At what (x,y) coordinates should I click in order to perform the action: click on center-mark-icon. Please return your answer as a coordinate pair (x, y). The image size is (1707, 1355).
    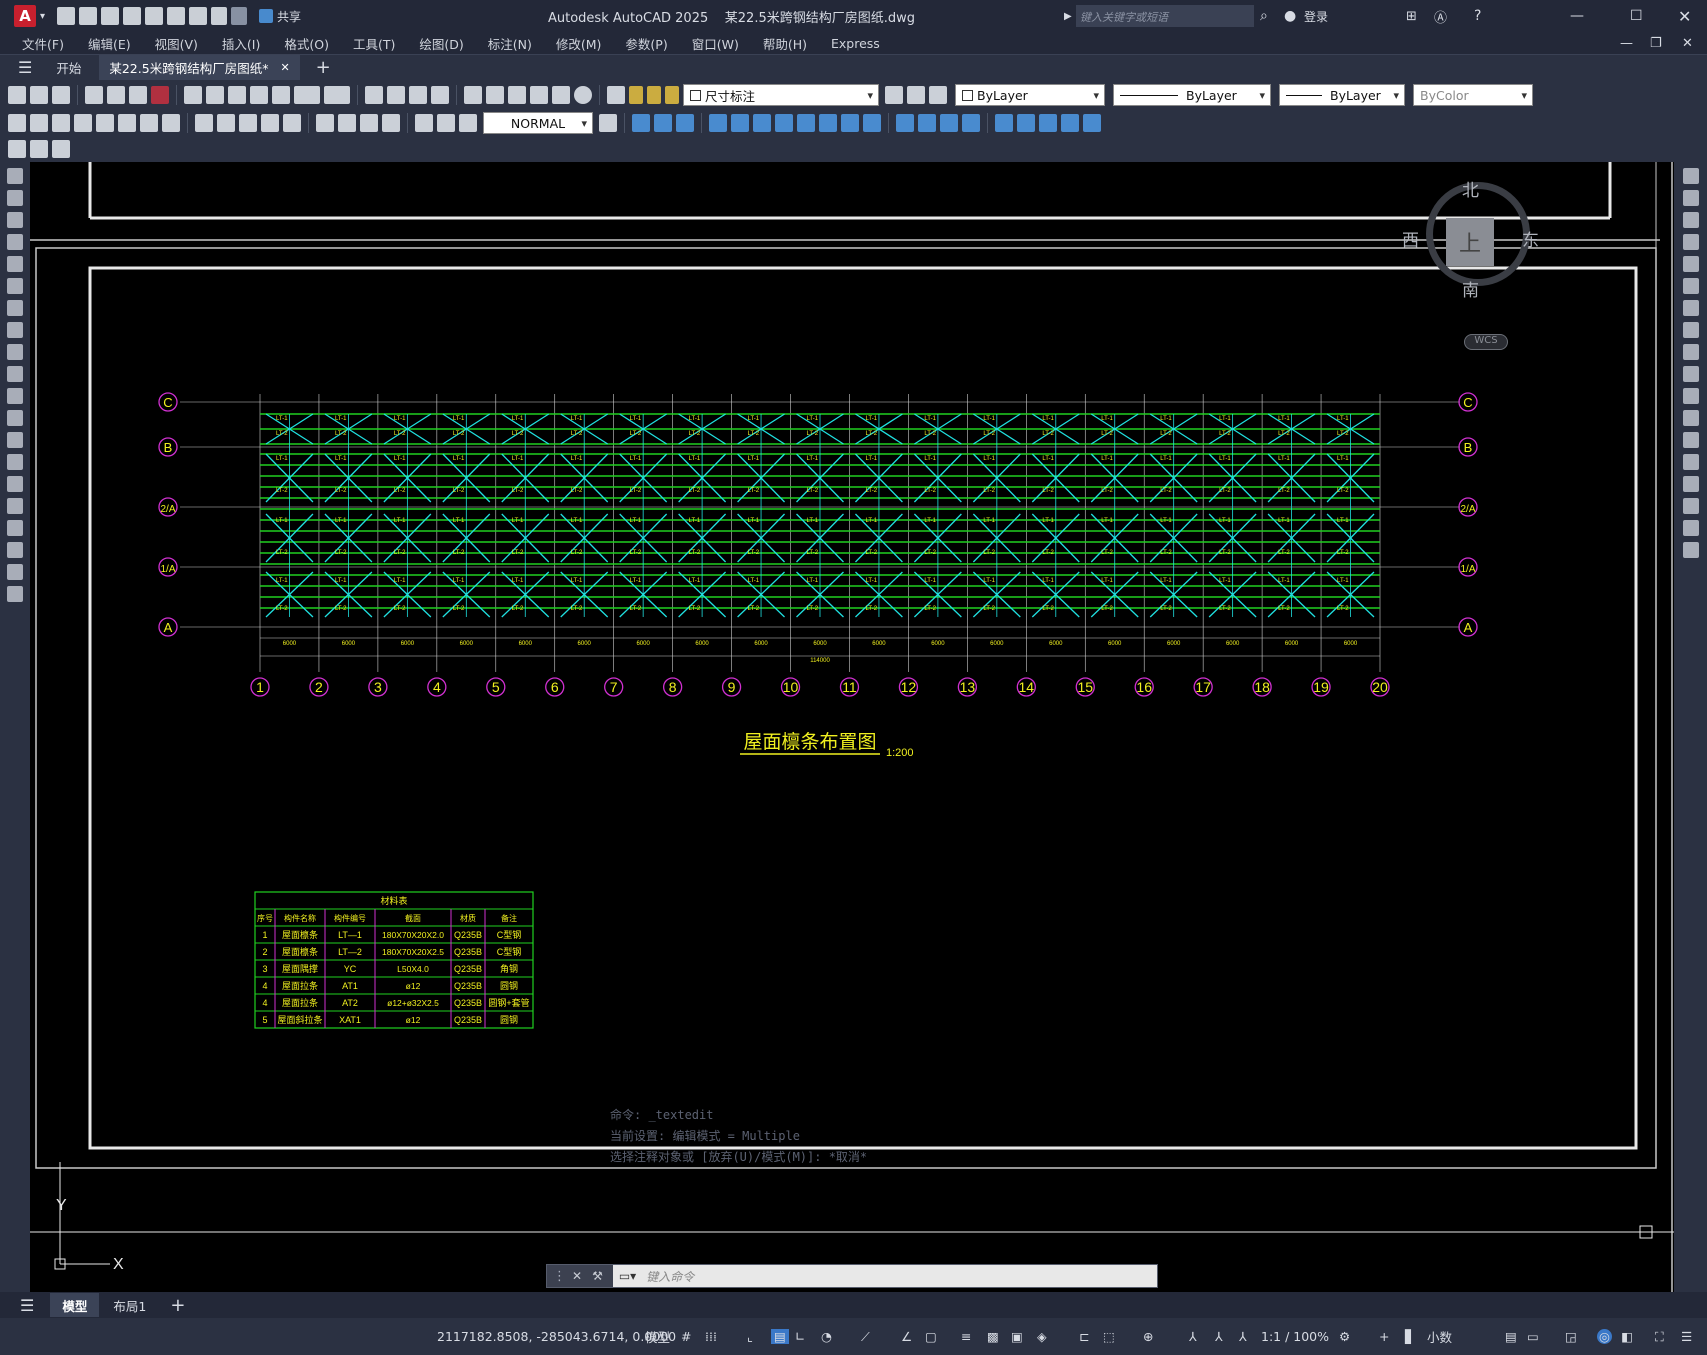
    Looking at the image, I should click on (347, 123).